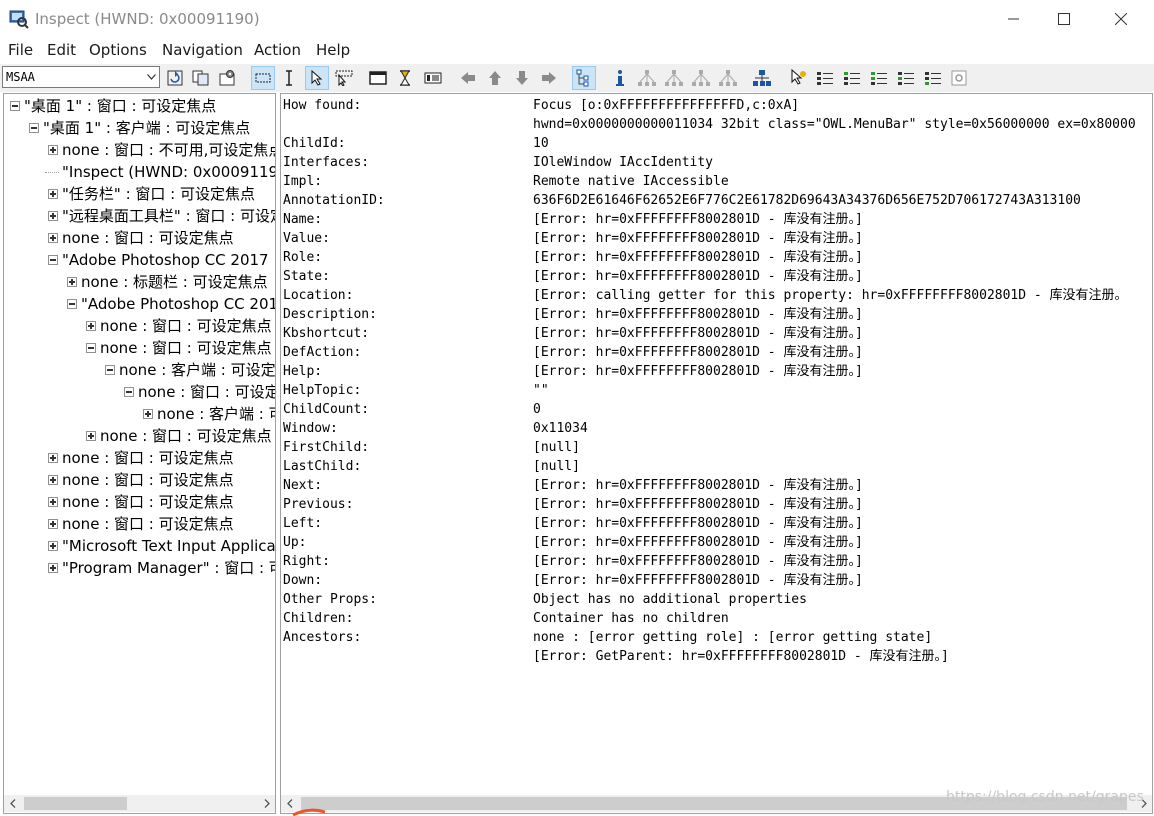 This screenshot has height=816, width=1154. What do you see at coordinates (560, 428) in the screenshot?
I see `property-value: 0x11034` at bounding box center [560, 428].